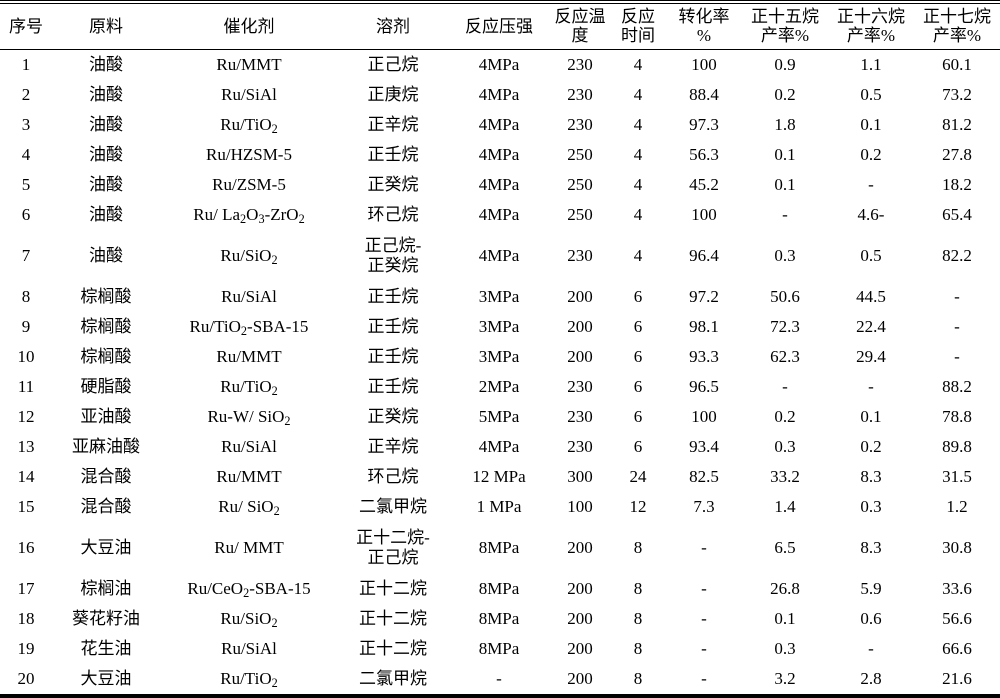  What do you see at coordinates (957, 65) in the screenshot?
I see `cell-heptadecane-yield: 60.1` at bounding box center [957, 65].